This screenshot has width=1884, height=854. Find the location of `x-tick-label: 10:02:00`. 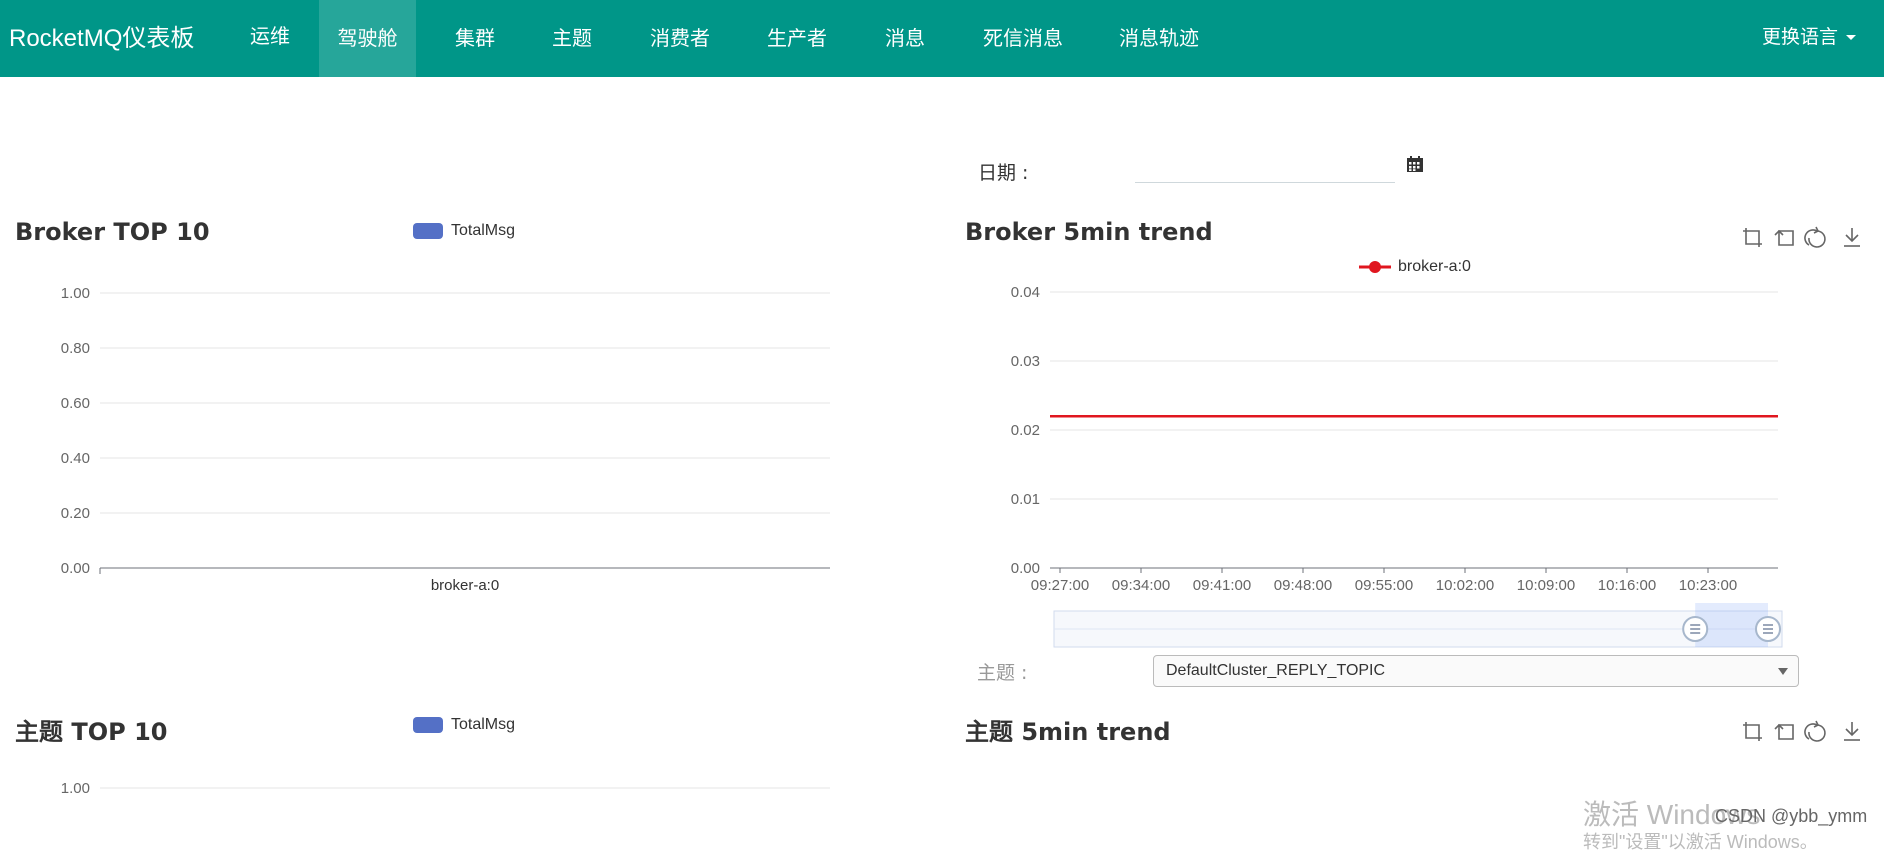

x-tick-label: 10:02:00 is located at coordinates (1465, 585).